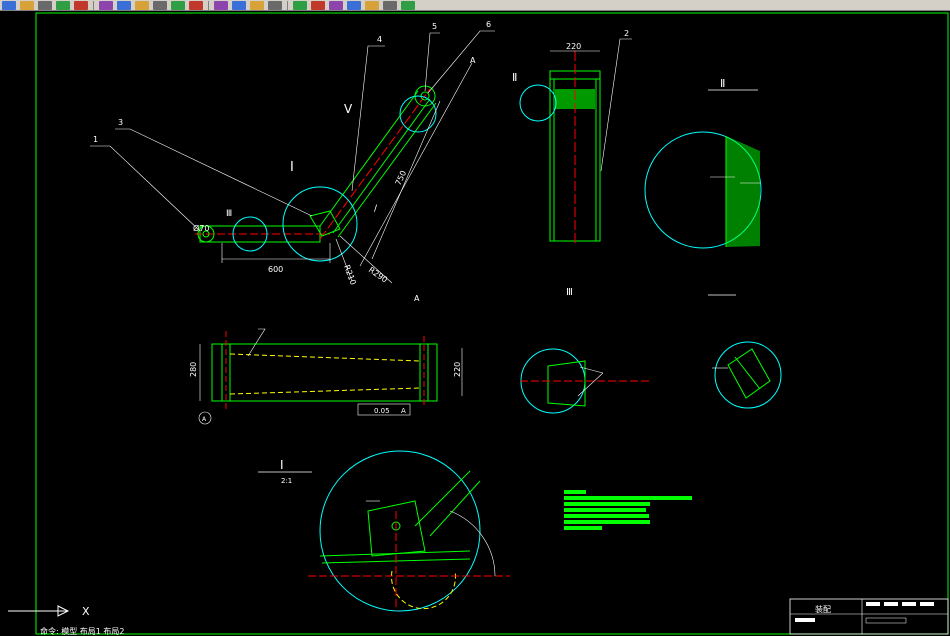  What do you see at coordinates (106, 5) in the screenshot?
I see `cut-icon` at bounding box center [106, 5].